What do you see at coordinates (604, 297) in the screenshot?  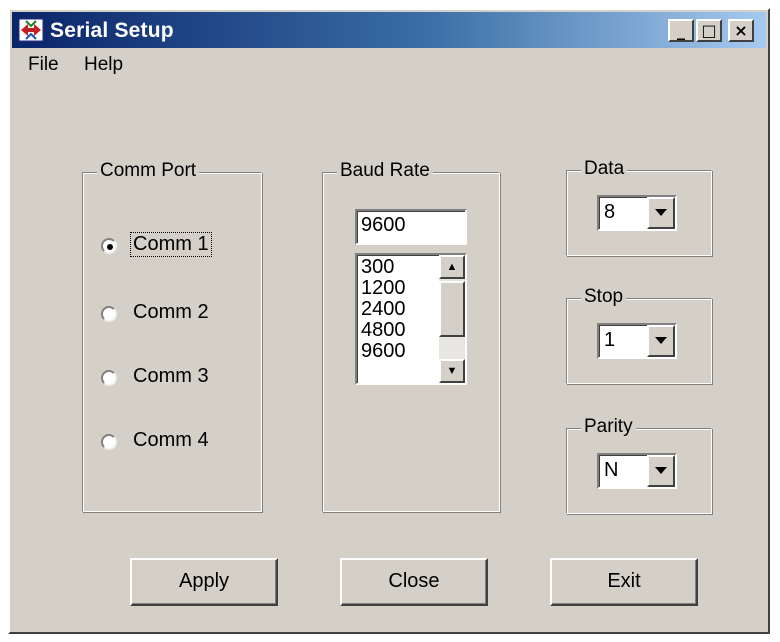 I see `stop-label: Stop` at bounding box center [604, 297].